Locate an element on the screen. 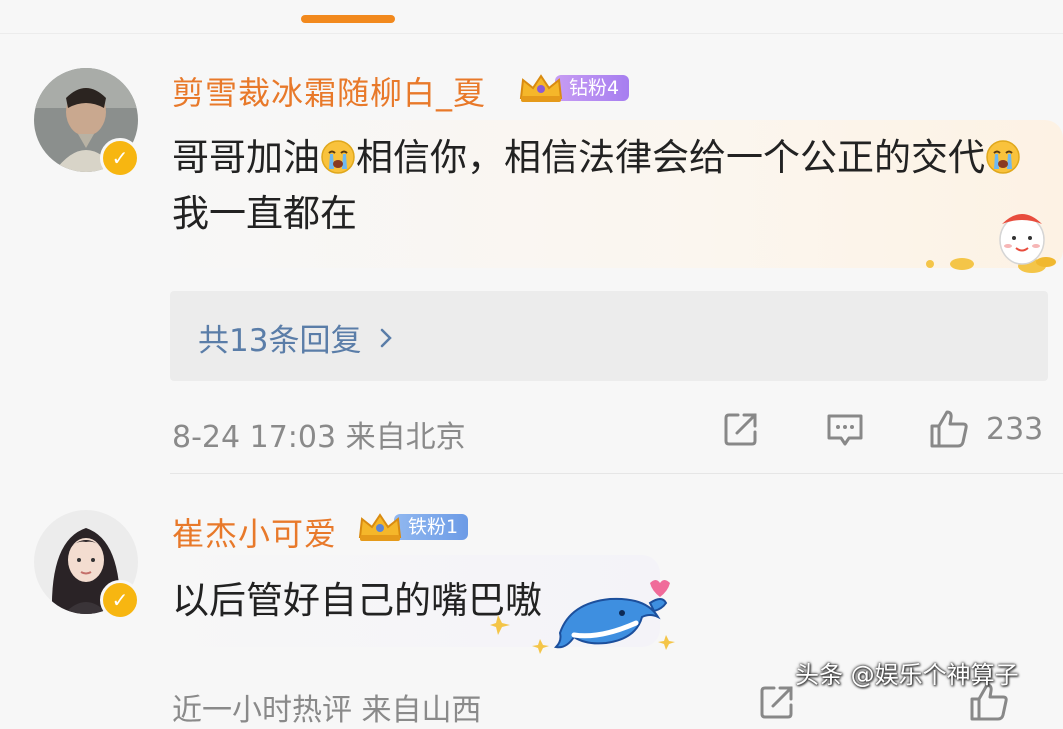  like-button: 233 is located at coordinates (985, 429).